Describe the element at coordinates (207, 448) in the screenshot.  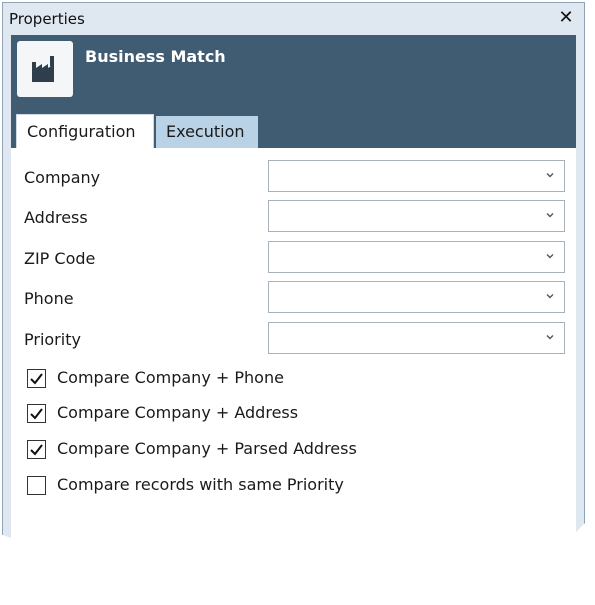
I see `checkbox-label: Compare Company + Parsed Address` at that location.